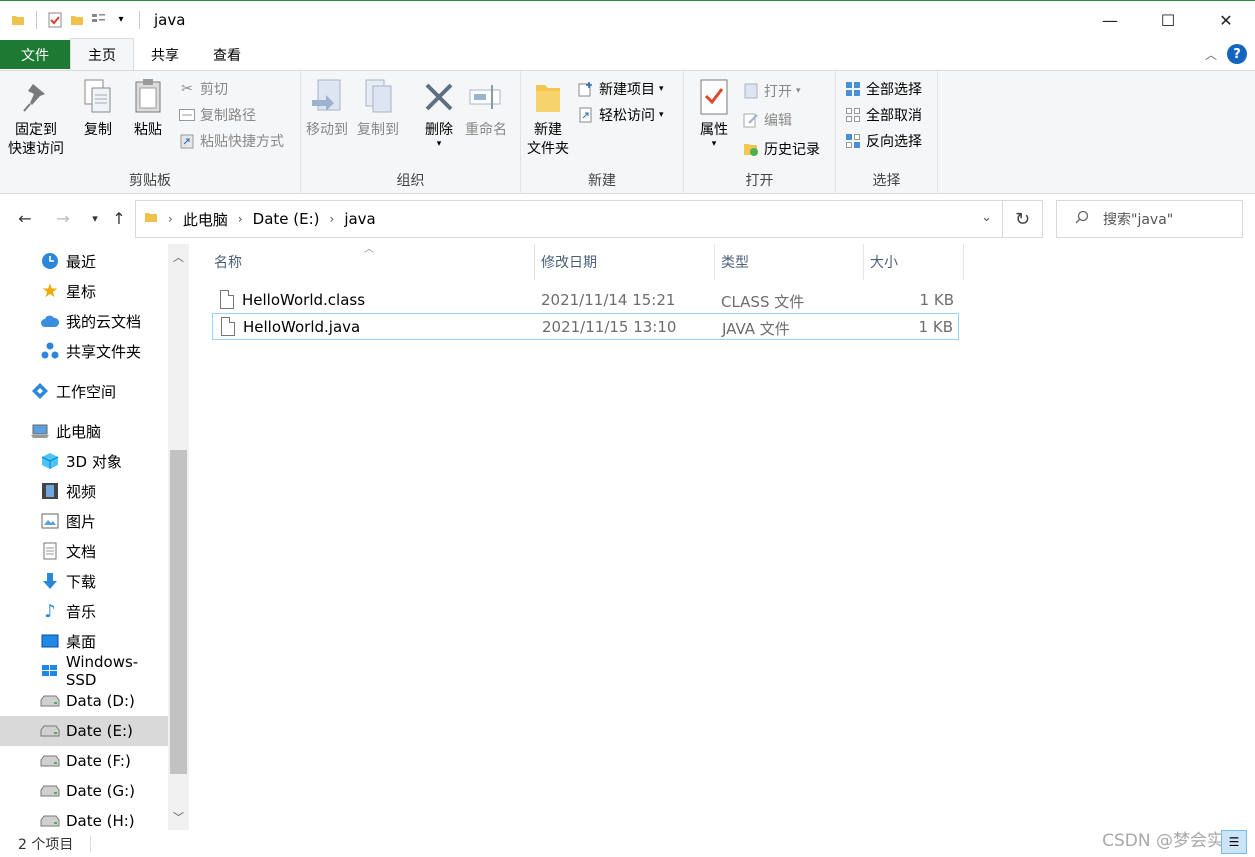 This screenshot has width=1255, height=857. Describe the element at coordinates (187, 89) in the screenshot. I see `scissors-icon: ✂` at that location.